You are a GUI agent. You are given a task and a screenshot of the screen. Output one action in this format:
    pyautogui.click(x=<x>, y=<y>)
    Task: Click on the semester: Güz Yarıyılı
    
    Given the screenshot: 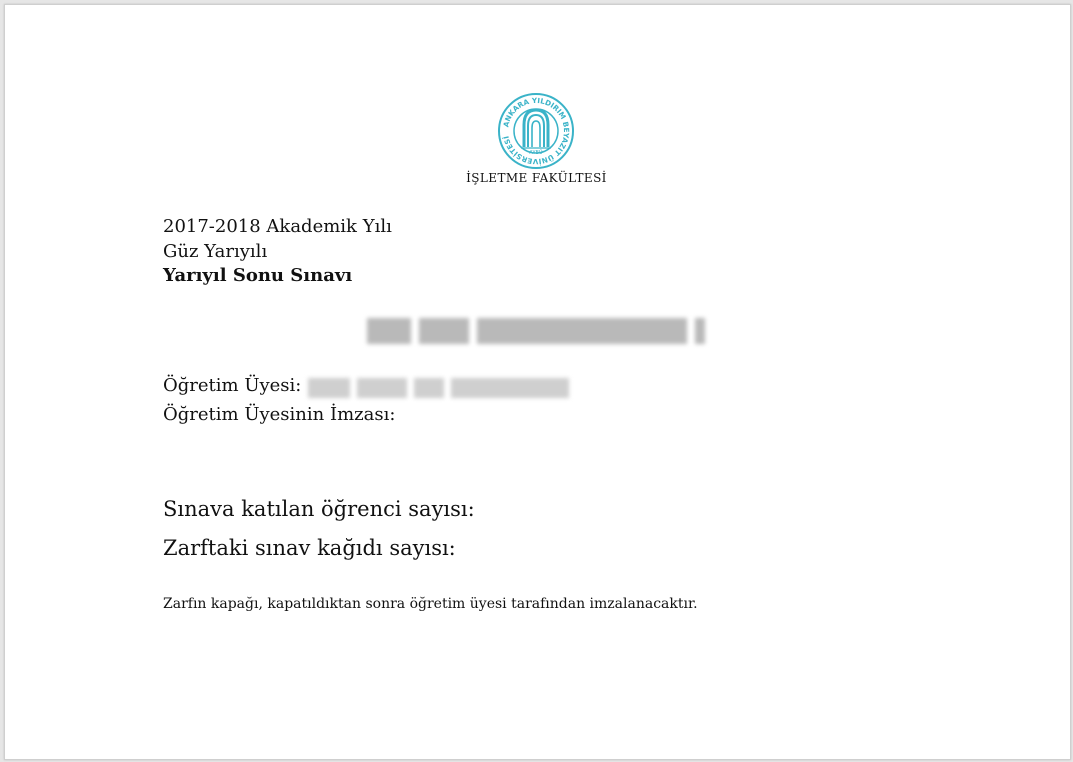 What is the action you would take?
    pyautogui.click(x=215, y=251)
    